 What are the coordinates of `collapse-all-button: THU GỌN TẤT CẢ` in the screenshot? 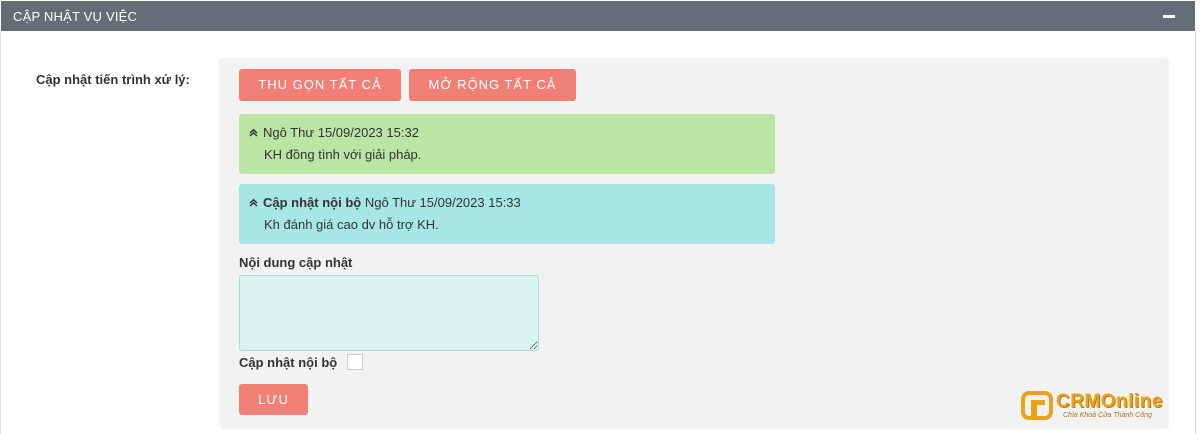 It's located at (320, 85).